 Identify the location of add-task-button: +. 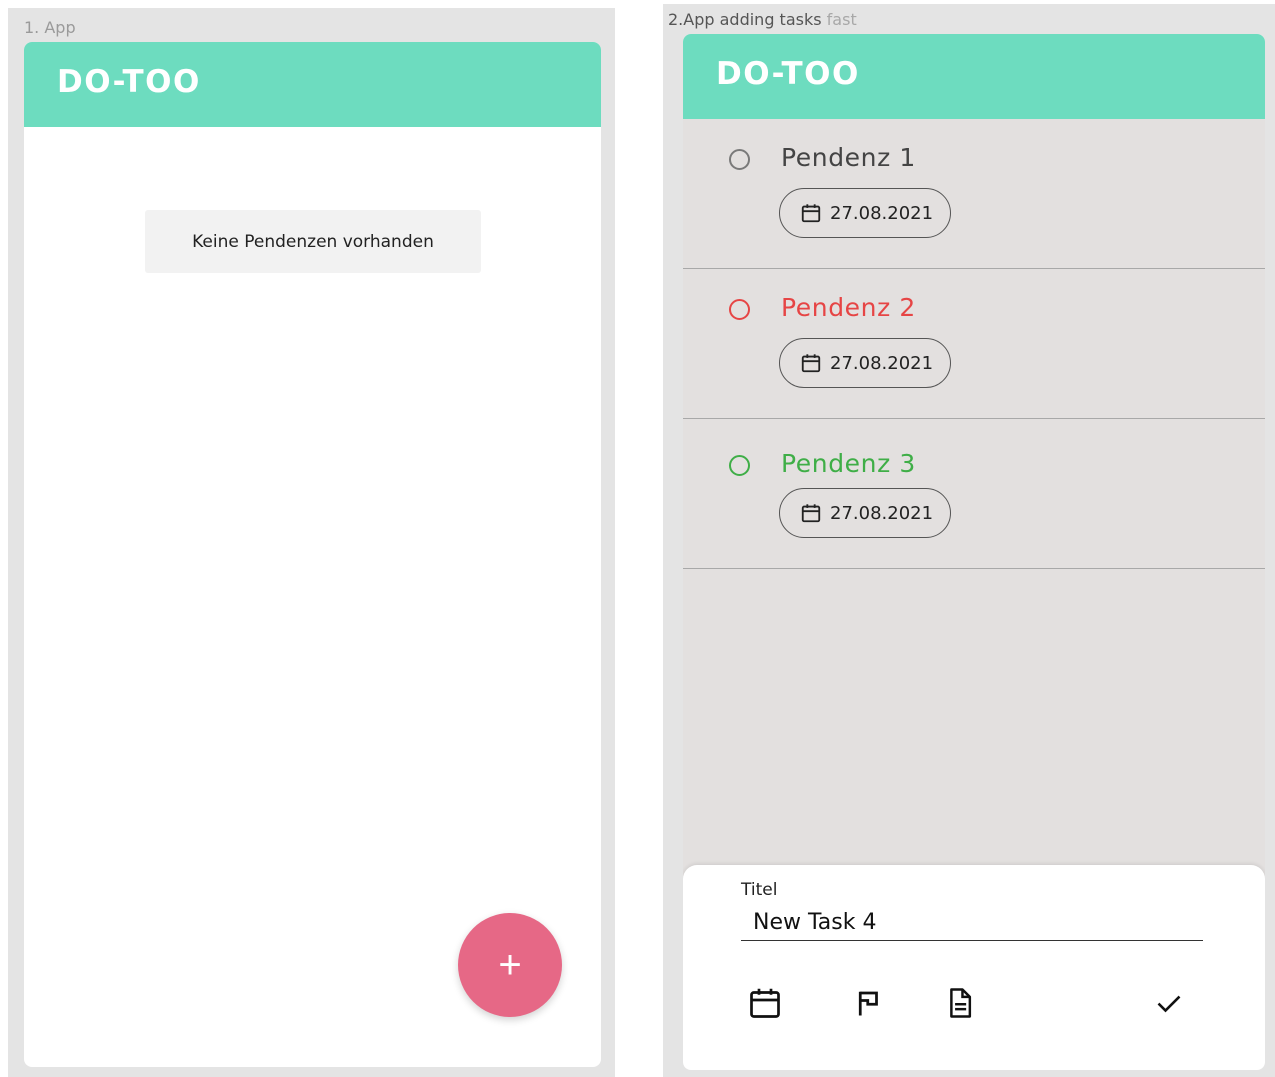
(510, 965).